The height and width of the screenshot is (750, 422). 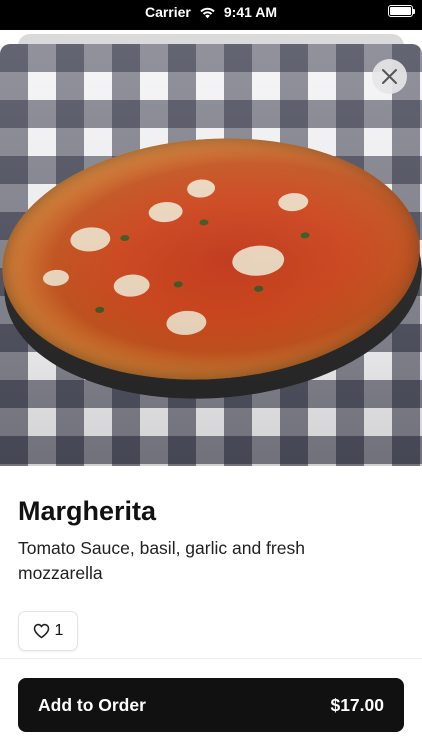 I want to click on add-to-order-button: Add to Order $17.00, so click(x=211, y=705).